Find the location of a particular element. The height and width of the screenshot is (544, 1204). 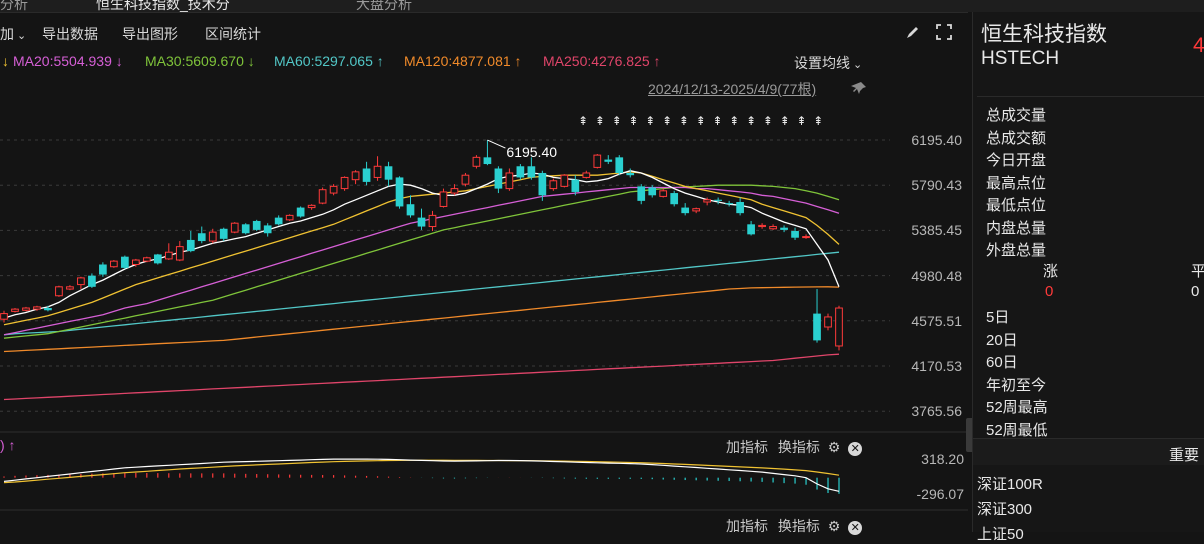

price-axis-label: 4575.51 is located at coordinates (936, 320).